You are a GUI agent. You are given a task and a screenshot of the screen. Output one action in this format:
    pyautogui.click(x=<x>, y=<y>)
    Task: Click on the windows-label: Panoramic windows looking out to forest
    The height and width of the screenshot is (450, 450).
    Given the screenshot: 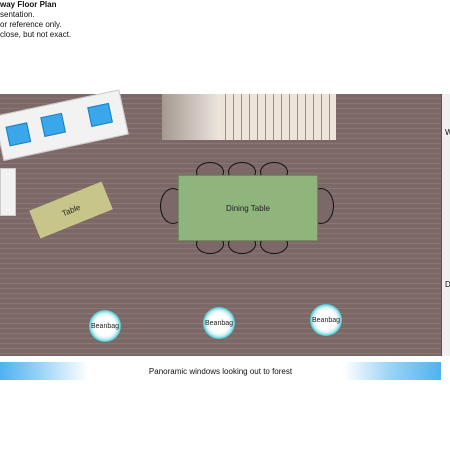 What is the action you would take?
    pyautogui.click(x=220, y=371)
    